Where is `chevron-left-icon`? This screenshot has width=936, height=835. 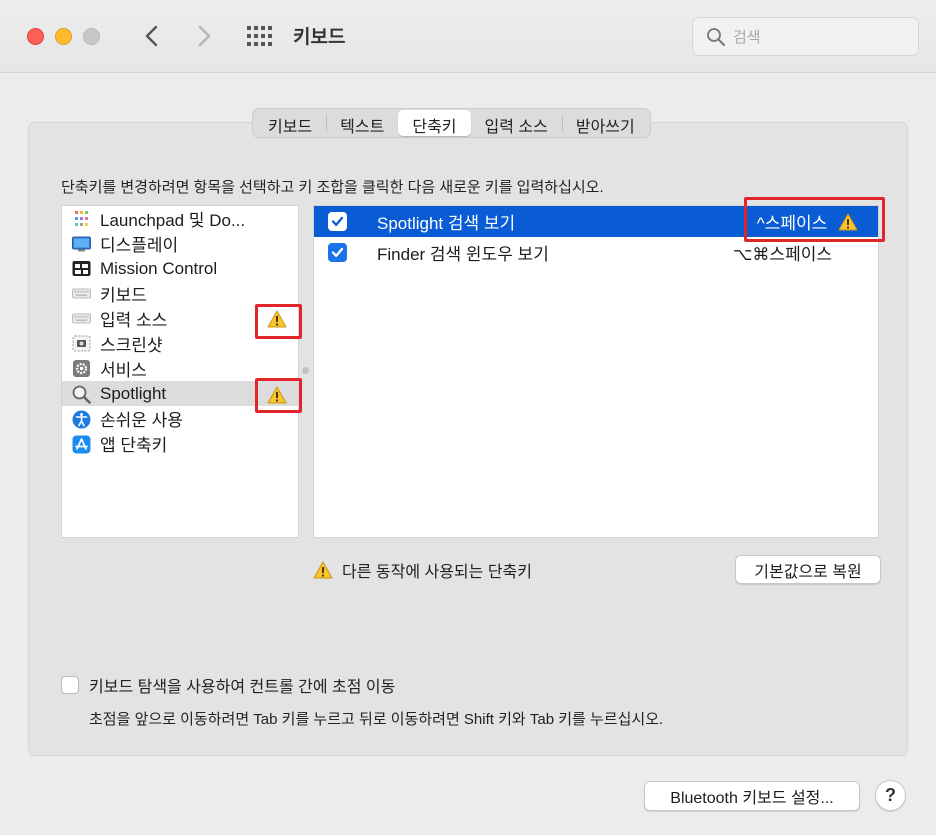 chevron-left-icon is located at coordinates (151, 36).